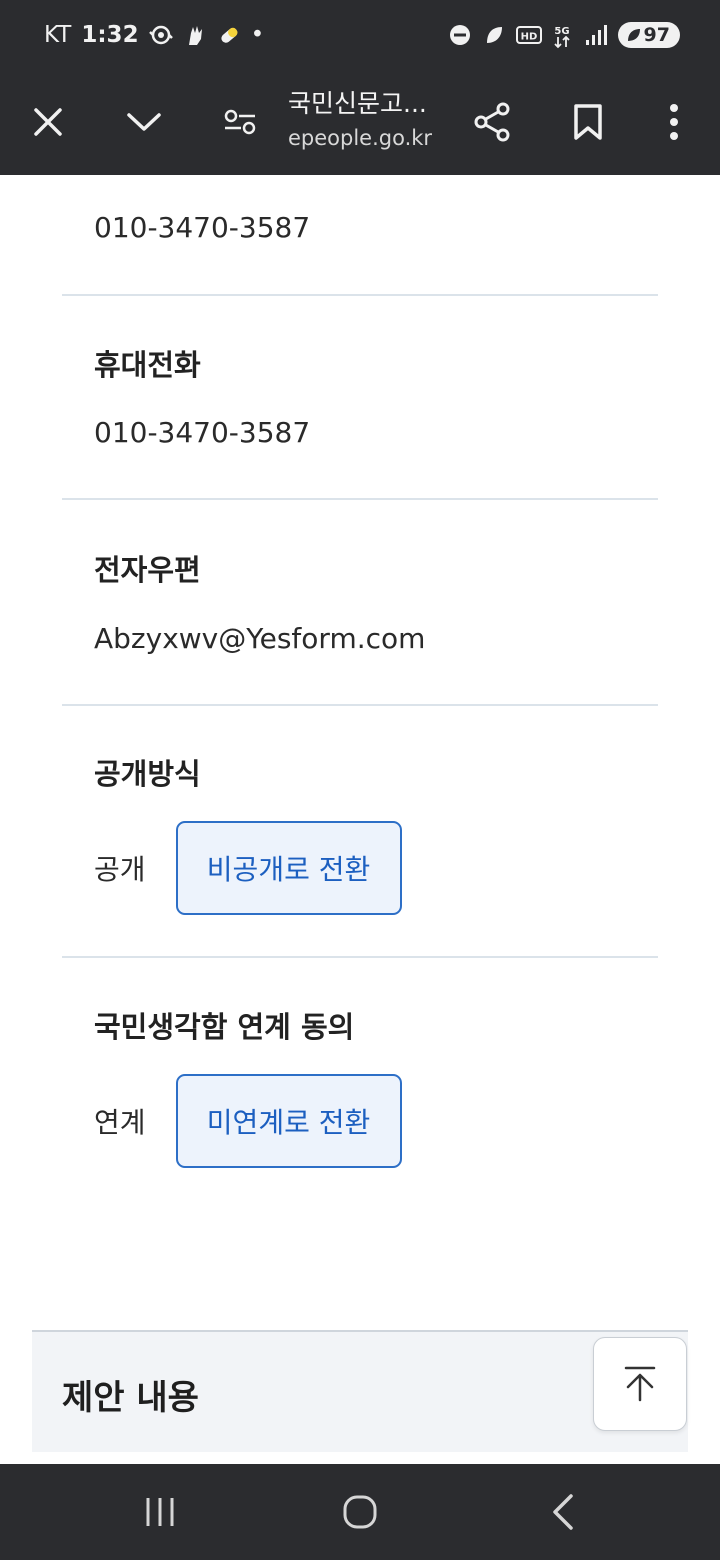 This screenshot has height=1560, width=720. Describe the element at coordinates (160, 35) in the screenshot. I see `sync-icon` at that location.